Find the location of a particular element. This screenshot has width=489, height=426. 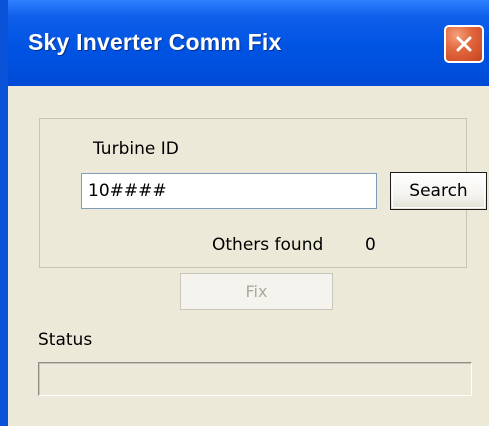

fix-button: Fix is located at coordinates (256, 291).